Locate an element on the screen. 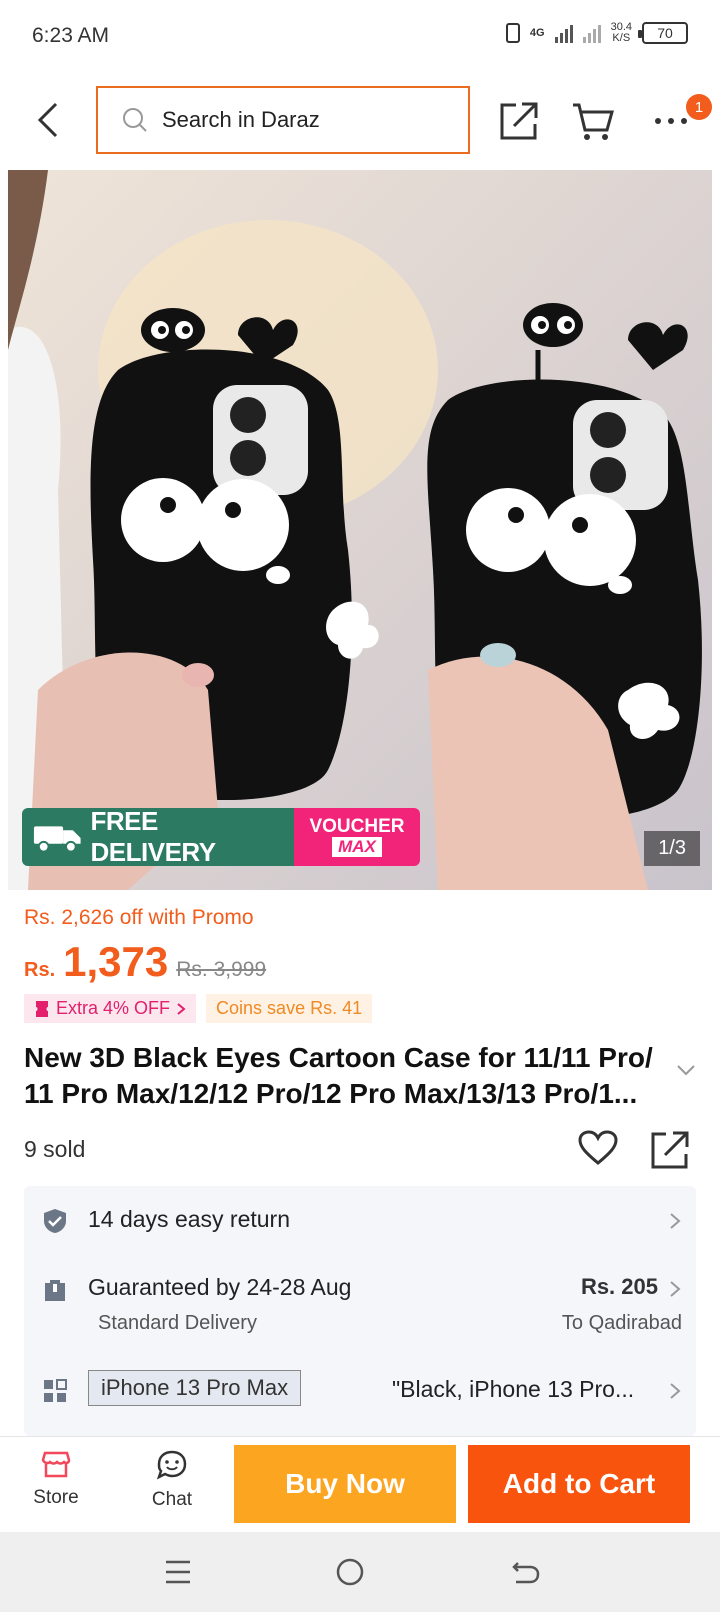  store-label: Store is located at coordinates (56, 1497).